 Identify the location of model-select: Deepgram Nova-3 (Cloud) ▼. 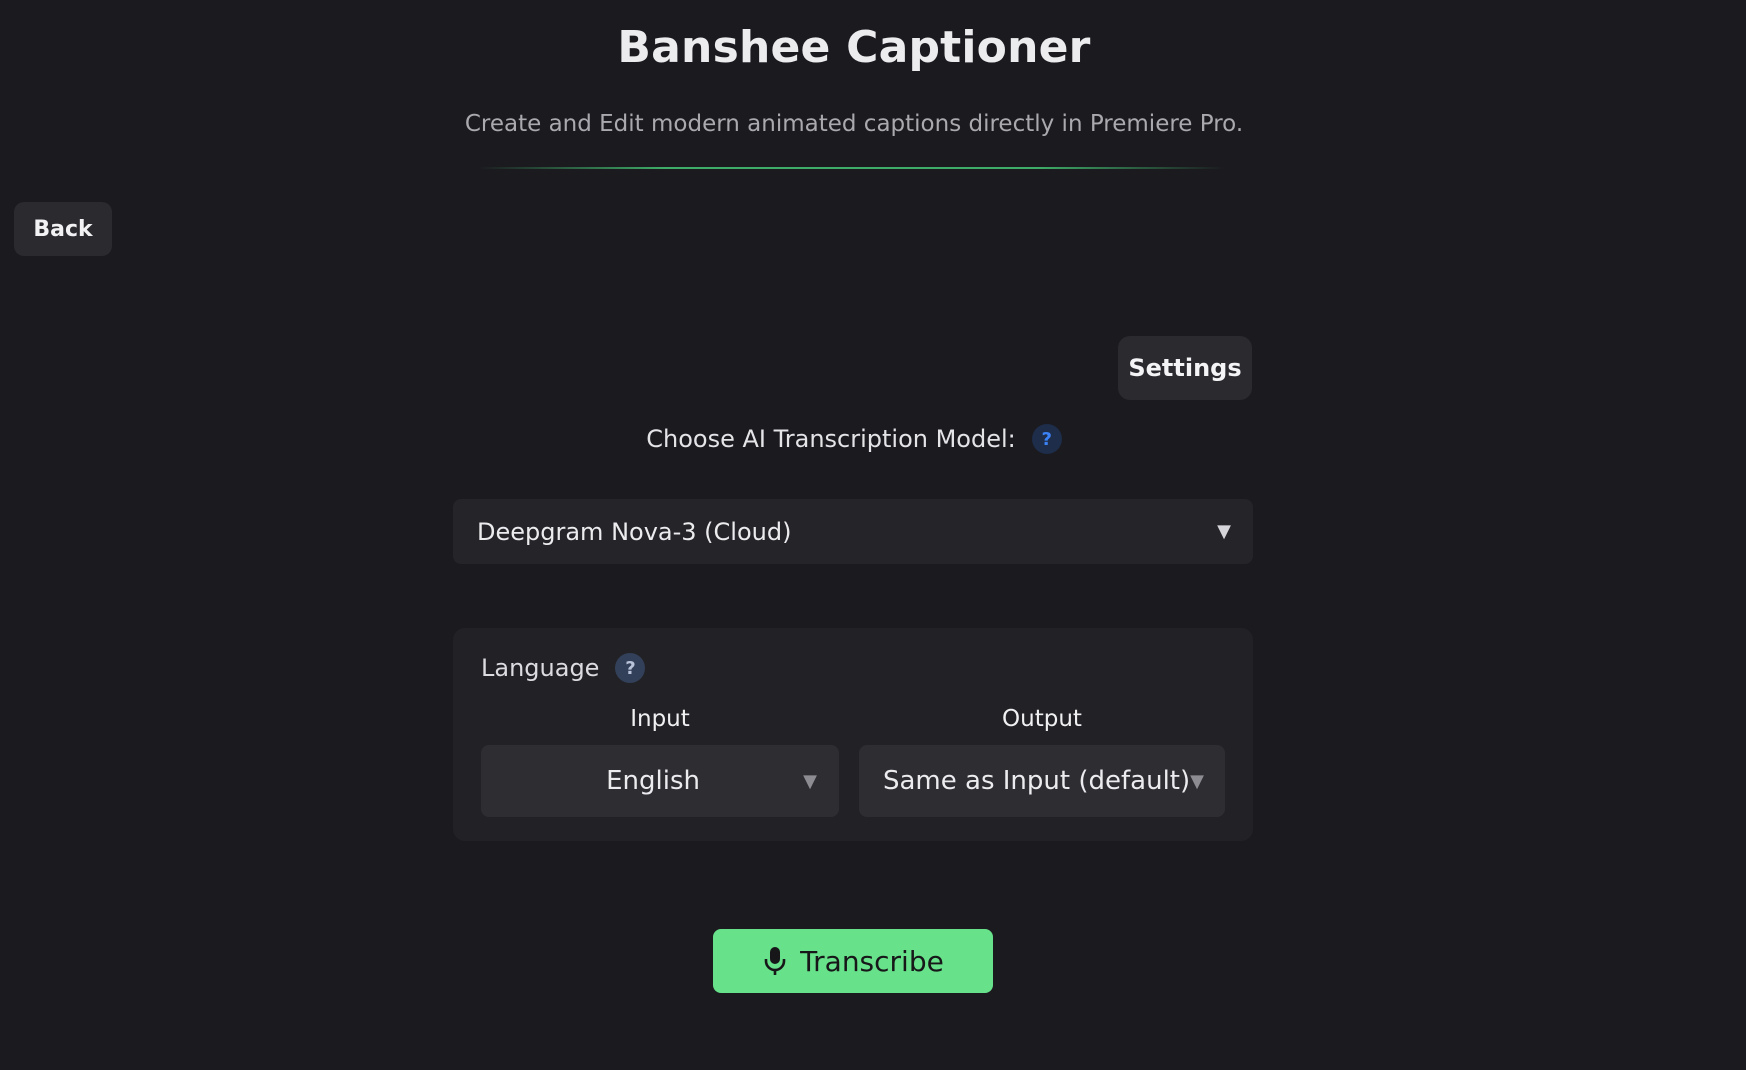
(853, 531).